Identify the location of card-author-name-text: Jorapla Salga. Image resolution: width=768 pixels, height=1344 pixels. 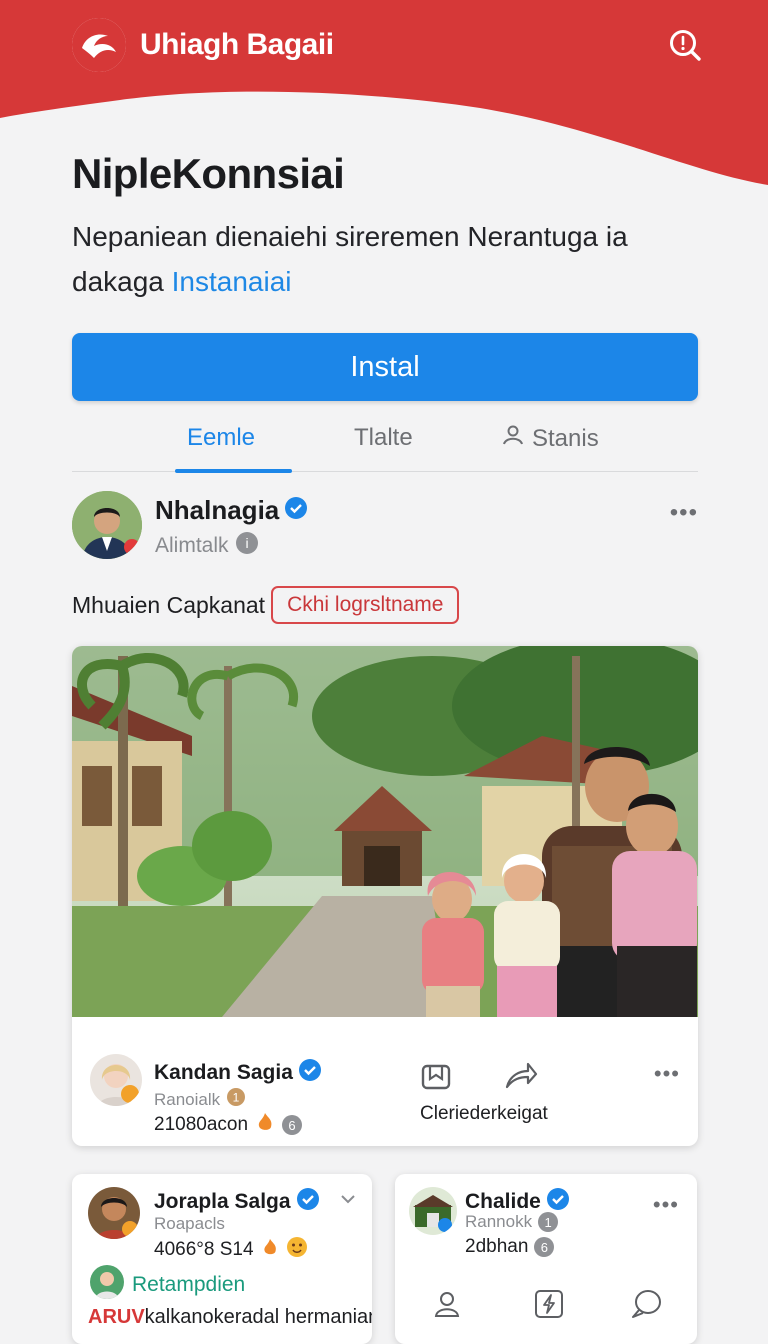
(222, 1201).